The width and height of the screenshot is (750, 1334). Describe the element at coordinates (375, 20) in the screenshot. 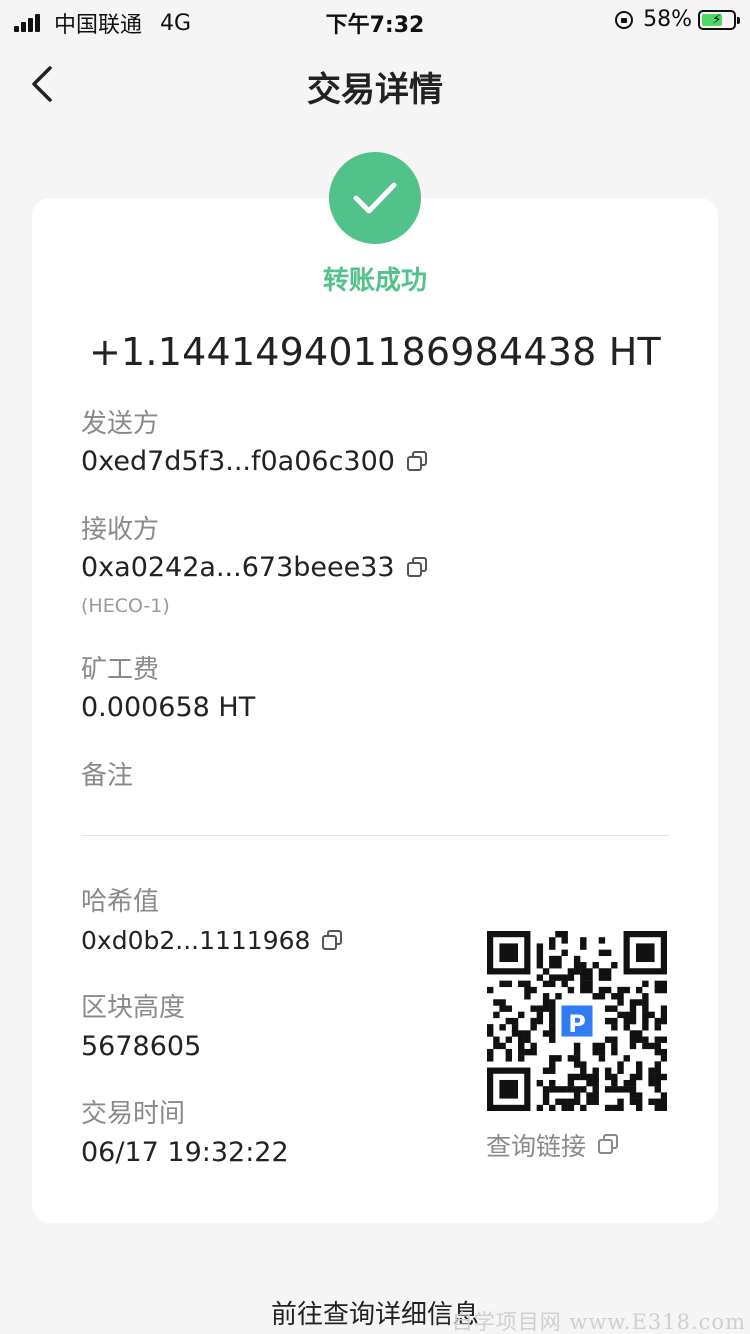

I see `status-bar: 中国联通 4G 下午7:32 58% ⚡` at that location.